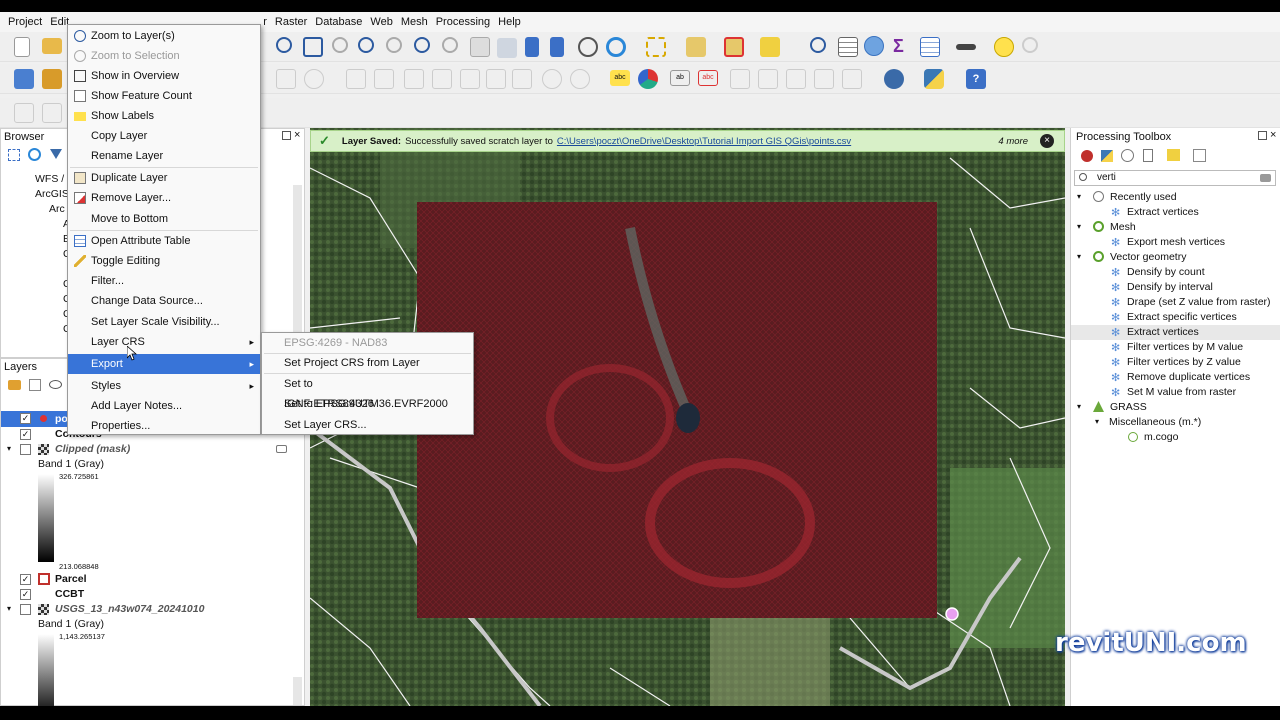 Image resolution: width=1280 pixels, height=720 pixels. What do you see at coordinates (297, 135) in the screenshot?
I see `browser-close-icon: ×` at bounding box center [297, 135].